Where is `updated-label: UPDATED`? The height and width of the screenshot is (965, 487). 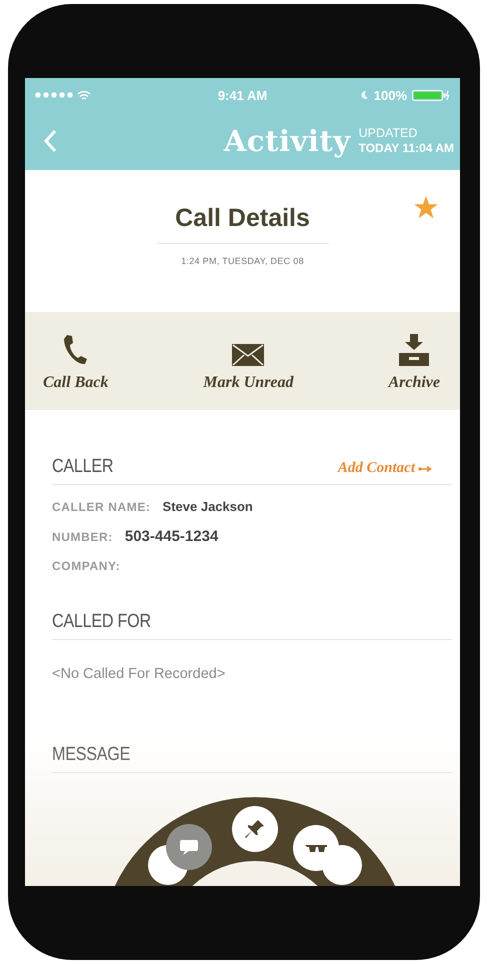
updated-label: UPDATED is located at coordinates (388, 133).